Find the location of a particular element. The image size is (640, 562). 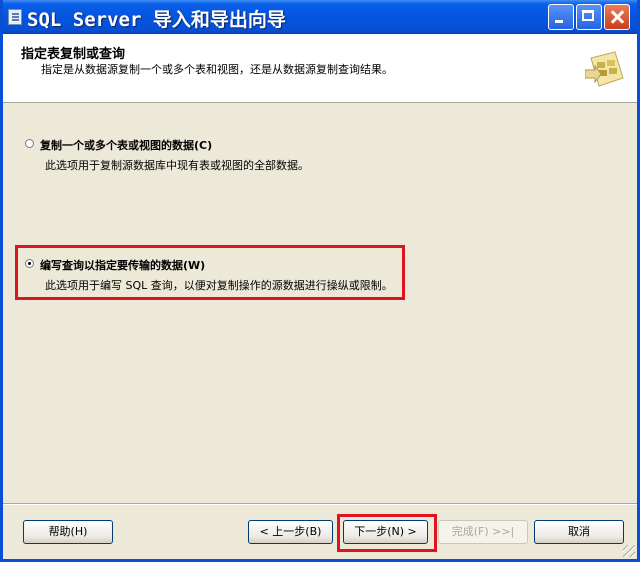

page-description: 指定是从数据源复制一个或多个表和视图，还是从数据源复制查询结果。 is located at coordinates (217, 69).